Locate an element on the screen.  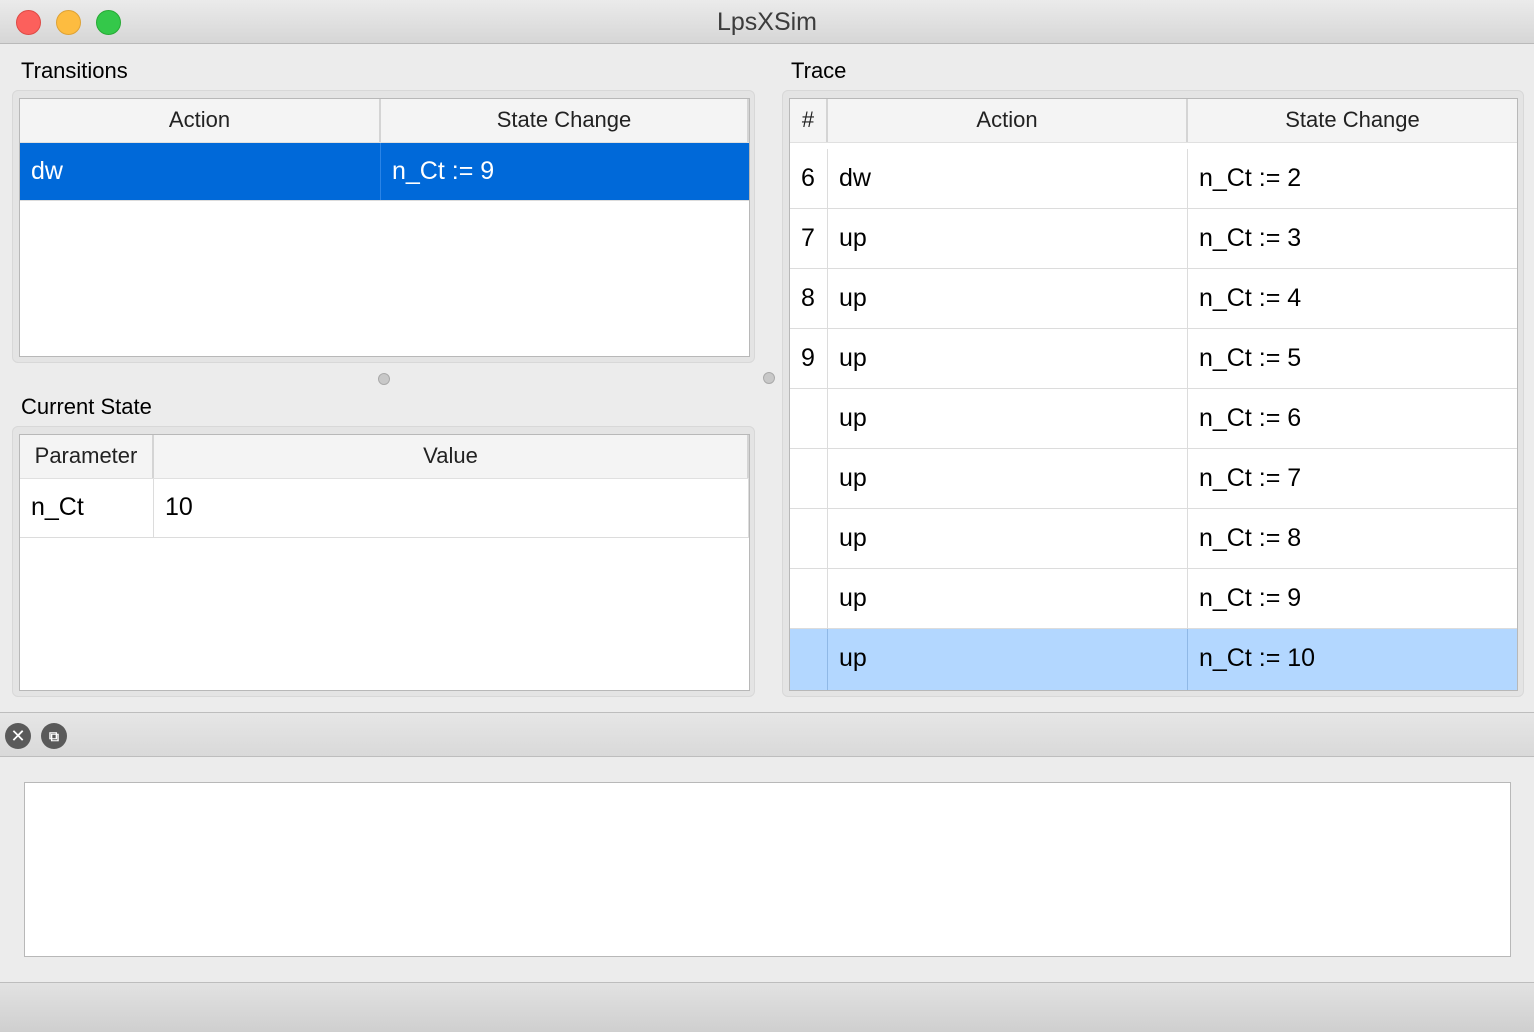
transitions-table: Action State Change dw n_Ct := 9 is located at coordinates (384, 227).